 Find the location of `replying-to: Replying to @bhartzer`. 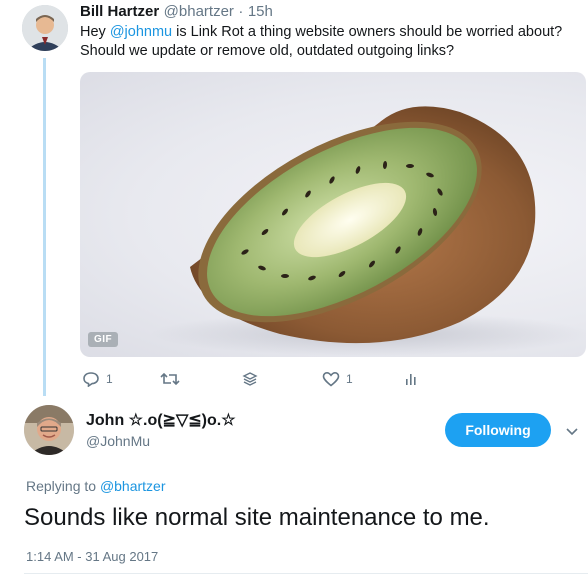

replying-to: Replying to @bhartzer is located at coordinates (96, 486).